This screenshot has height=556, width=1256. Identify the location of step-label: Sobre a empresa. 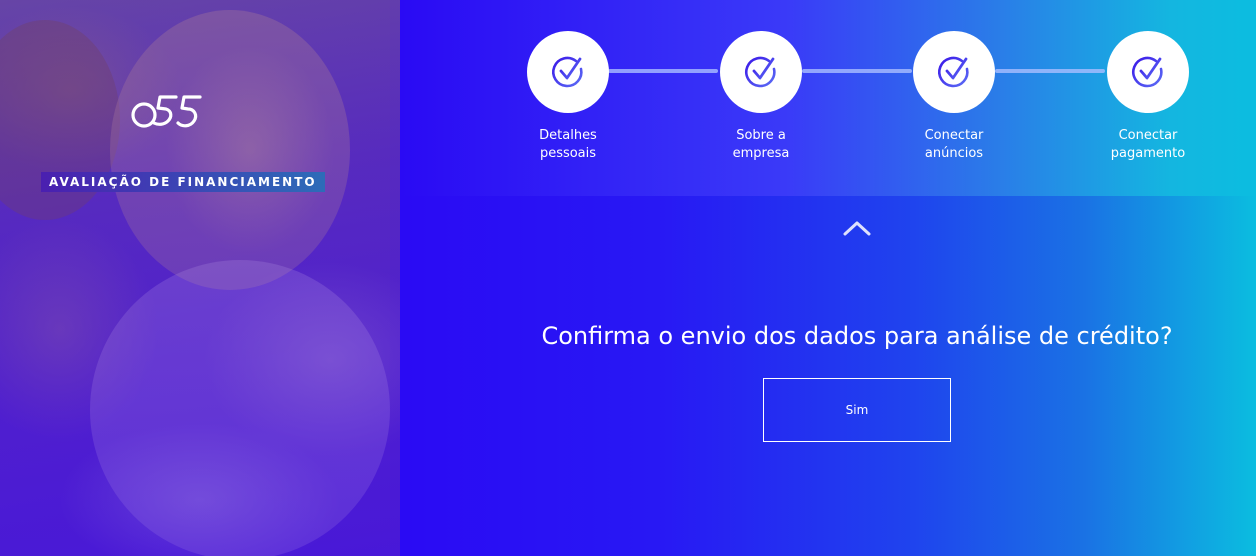
(761, 144).